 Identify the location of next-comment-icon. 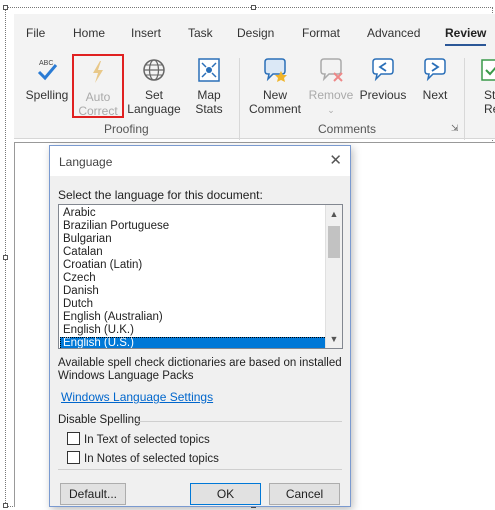
(435, 70).